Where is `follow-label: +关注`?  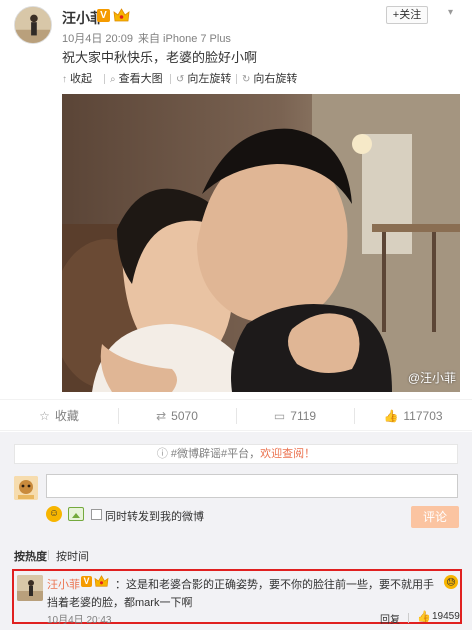 follow-label: +关注 is located at coordinates (407, 15).